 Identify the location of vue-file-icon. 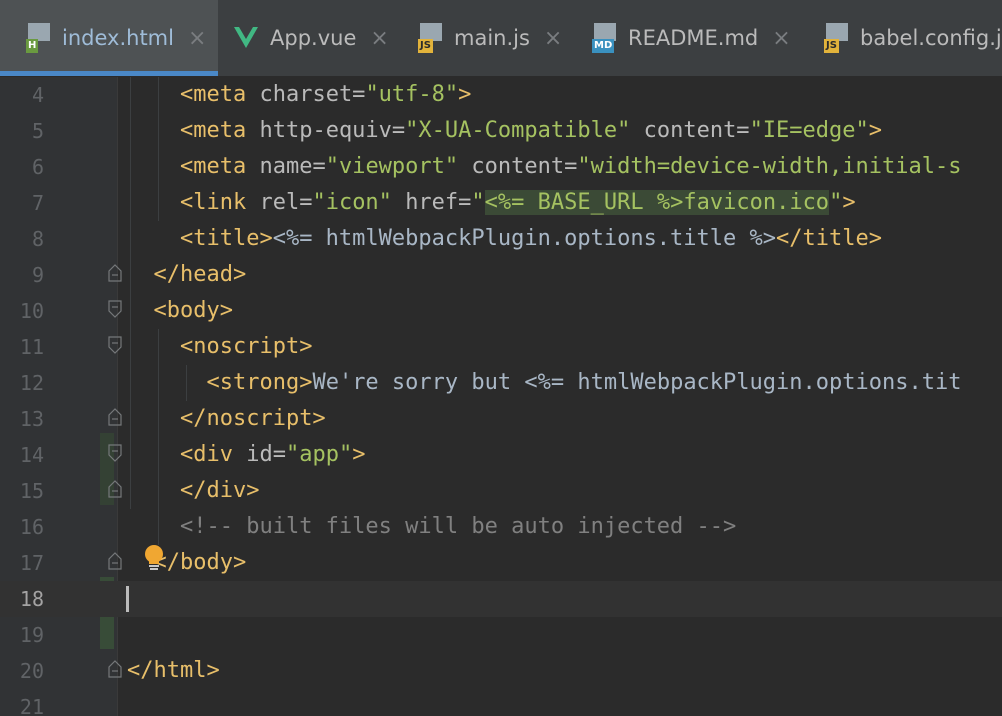
(246, 37).